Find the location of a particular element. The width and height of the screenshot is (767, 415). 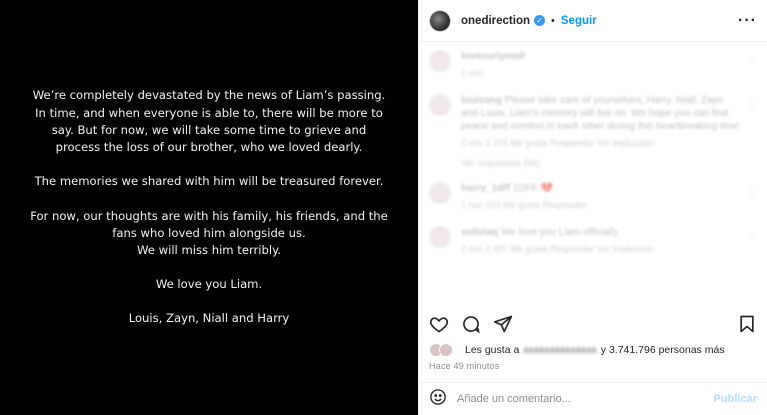

commenter-name: louisang is located at coordinates (481, 100).